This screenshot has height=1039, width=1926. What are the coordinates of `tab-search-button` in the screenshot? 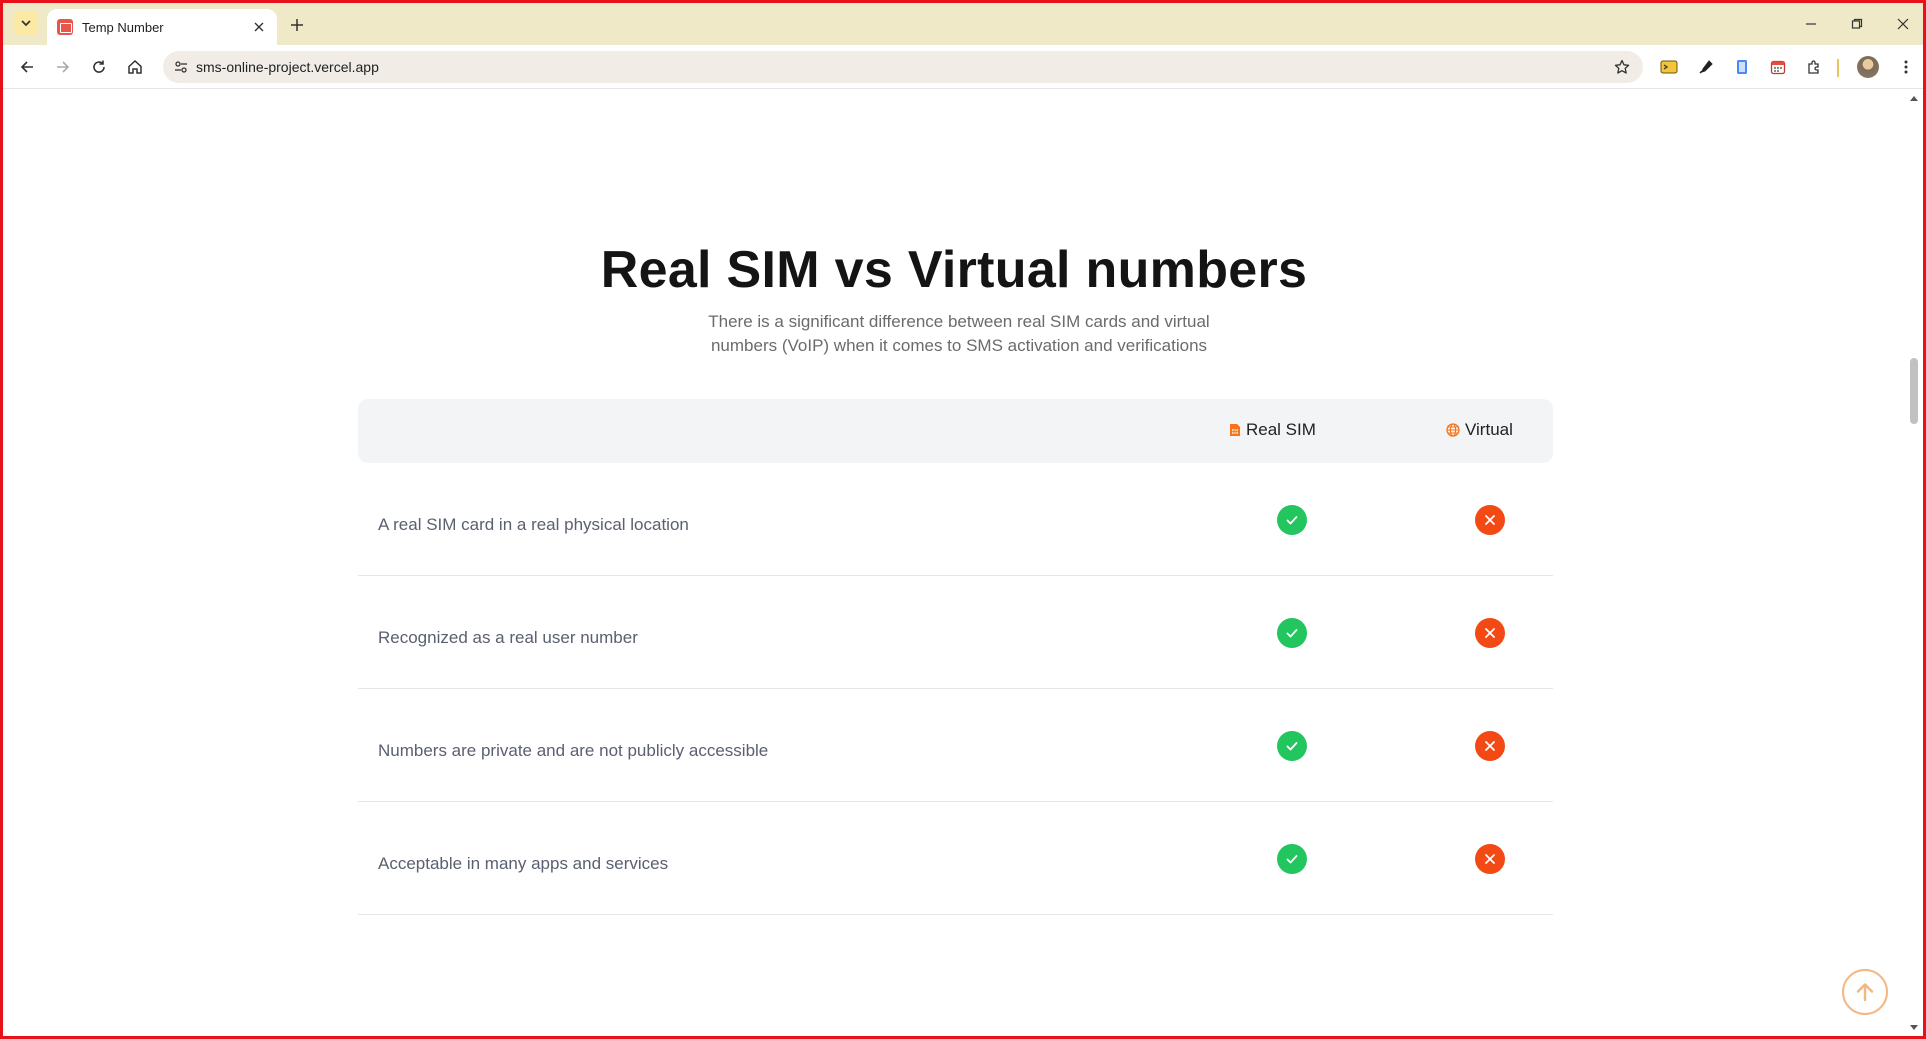 It's located at (26, 23).